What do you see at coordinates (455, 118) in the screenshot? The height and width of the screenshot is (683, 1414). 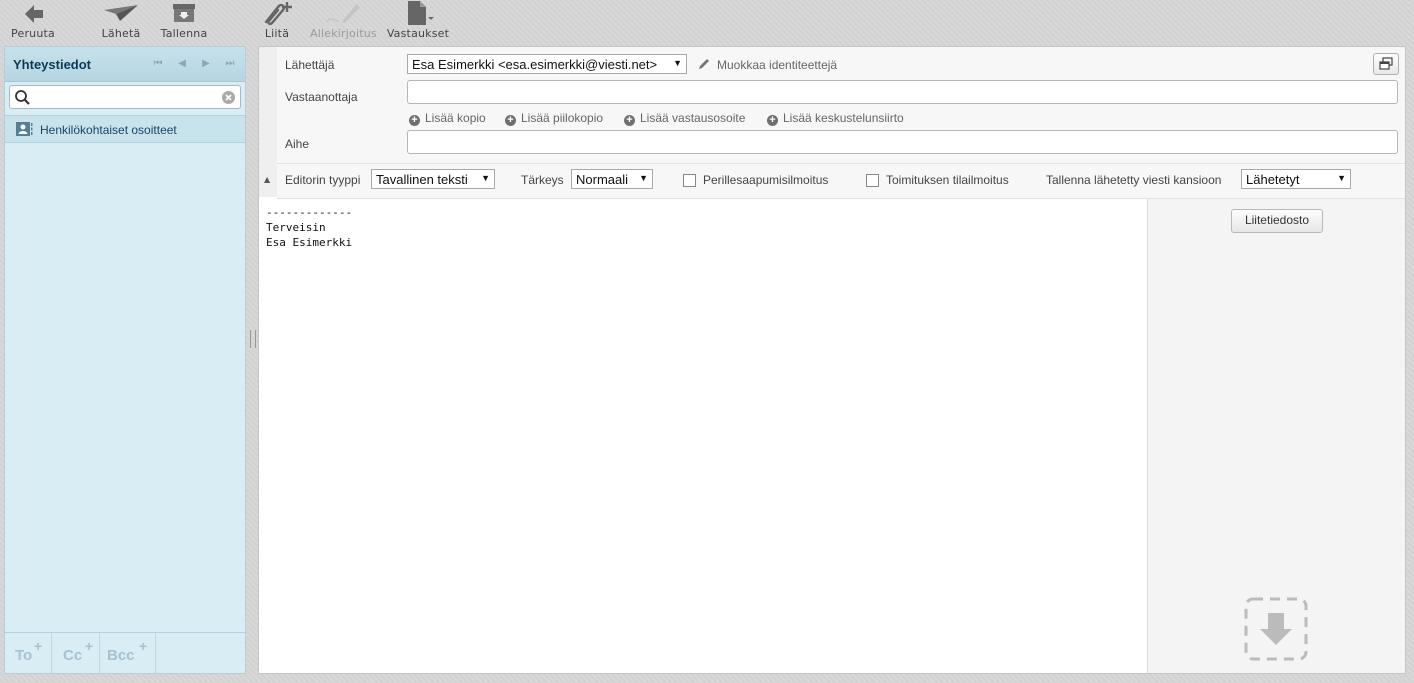 I see `add-cc-label: Lisää kopio` at bounding box center [455, 118].